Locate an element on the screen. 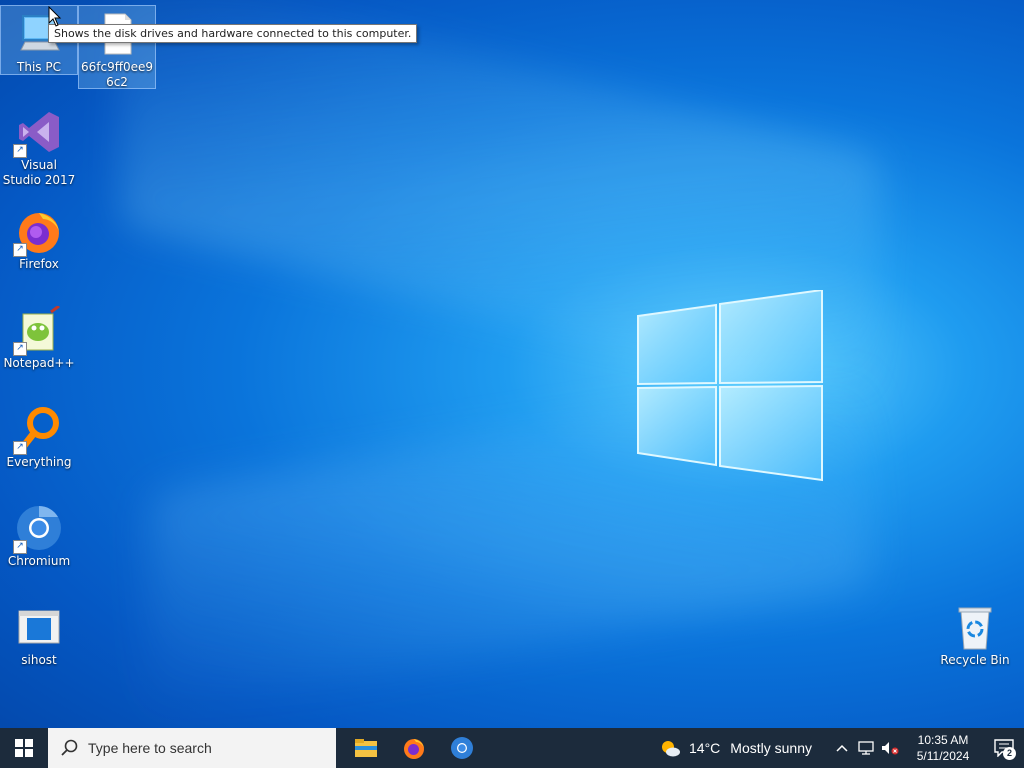 This screenshot has height=768, width=1024. notepad-plus-plus-icon: ↗ is located at coordinates (38, 330).